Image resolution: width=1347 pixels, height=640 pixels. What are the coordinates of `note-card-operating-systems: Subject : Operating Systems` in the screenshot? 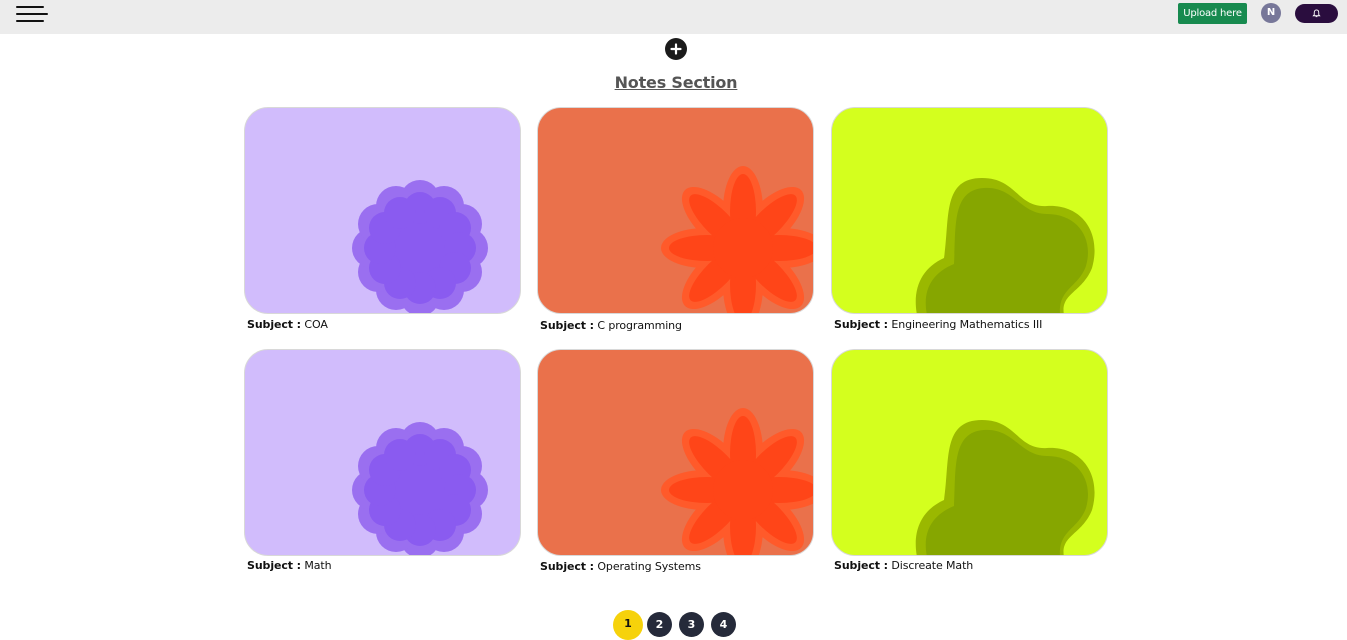 It's located at (675, 461).